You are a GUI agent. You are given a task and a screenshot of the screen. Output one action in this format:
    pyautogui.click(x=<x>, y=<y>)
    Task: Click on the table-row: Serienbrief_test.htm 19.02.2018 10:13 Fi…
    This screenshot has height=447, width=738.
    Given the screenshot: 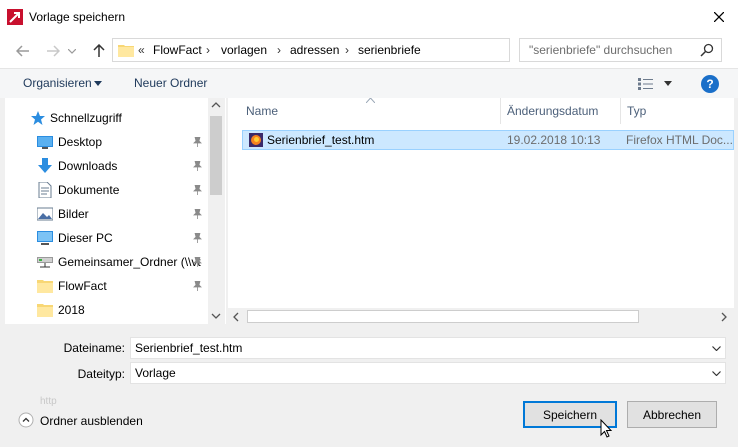 What is the action you would take?
    pyautogui.click(x=488, y=140)
    